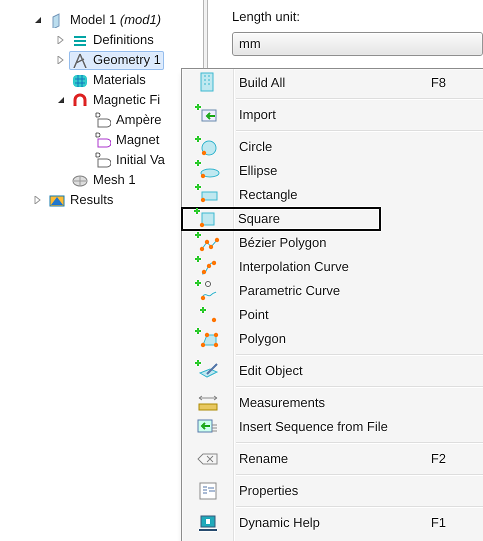 This screenshot has width=483, height=541. What do you see at coordinates (327, 523) in the screenshot?
I see `menu-item: Dynamic Help F1` at bounding box center [327, 523].